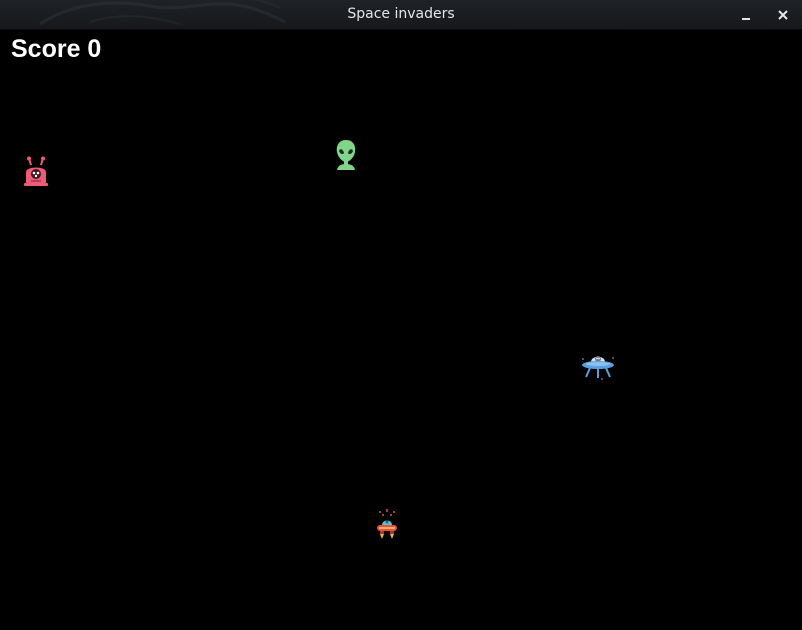 The image size is (802, 630). What do you see at coordinates (346, 155) in the screenshot?
I see `green-alien-head-enemy-icon` at bounding box center [346, 155].